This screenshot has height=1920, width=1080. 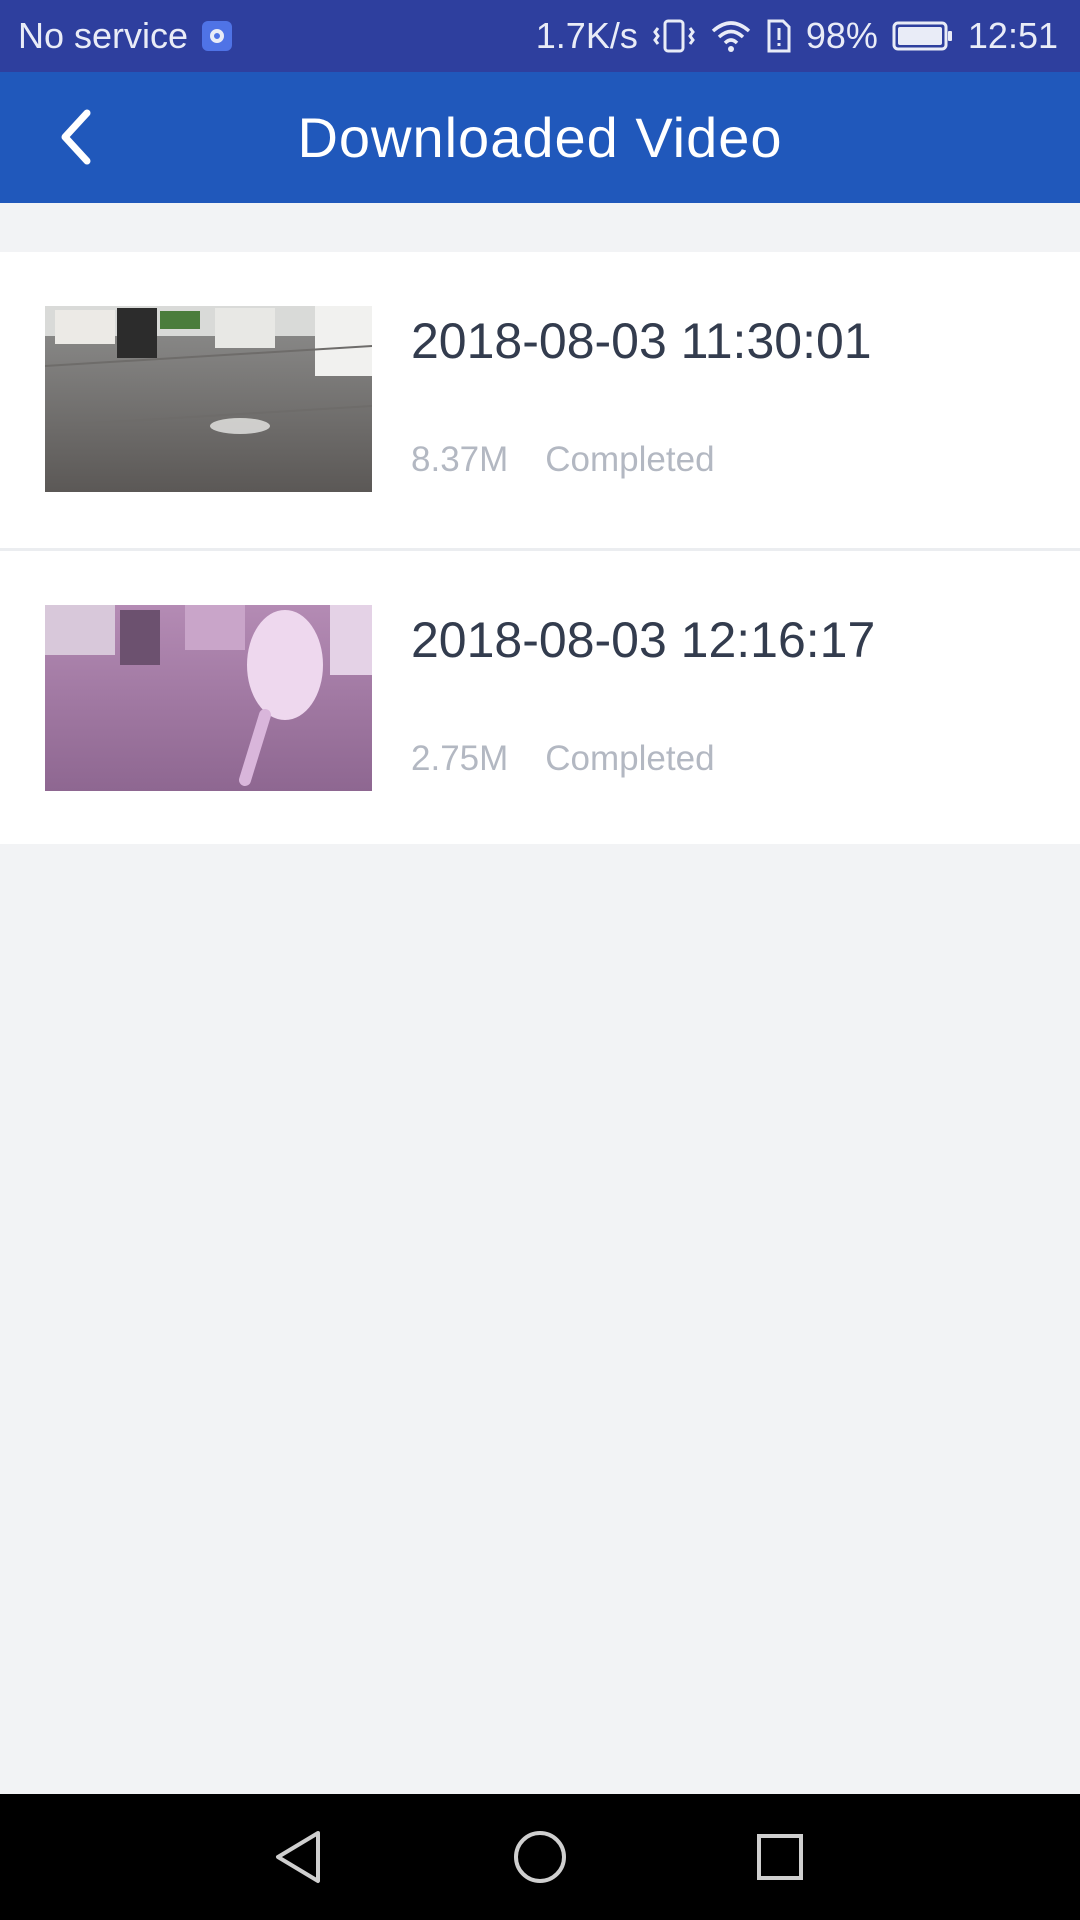 What do you see at coordinates (923, 36) in the screenshot?
I see `battery-icon` at bounding box center [923, 36].